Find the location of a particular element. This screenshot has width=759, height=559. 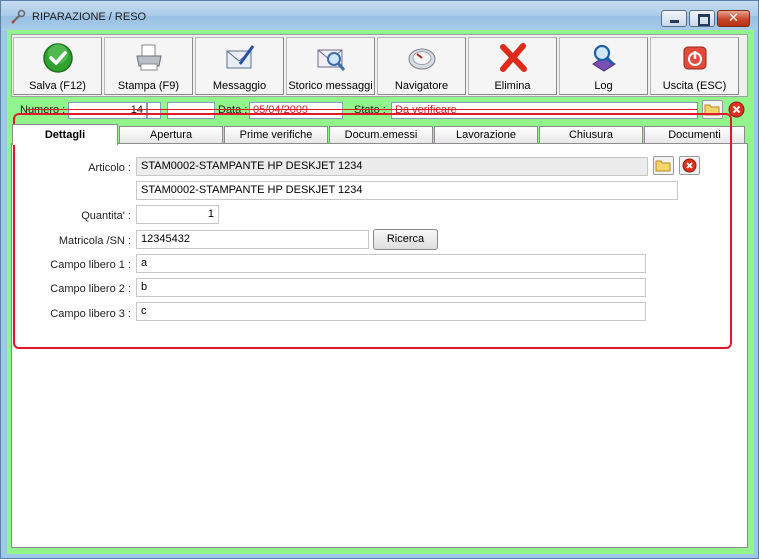

envelope-pen-icon is located at coordinates (240, 57).